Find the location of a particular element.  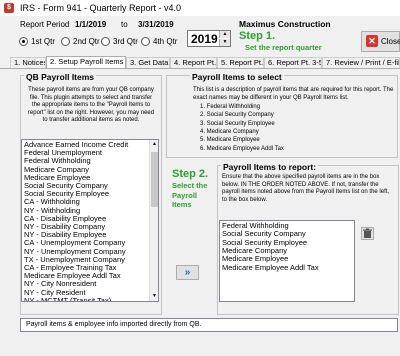

period-start: 1/1/2019 is located at coordinates (91, 24).